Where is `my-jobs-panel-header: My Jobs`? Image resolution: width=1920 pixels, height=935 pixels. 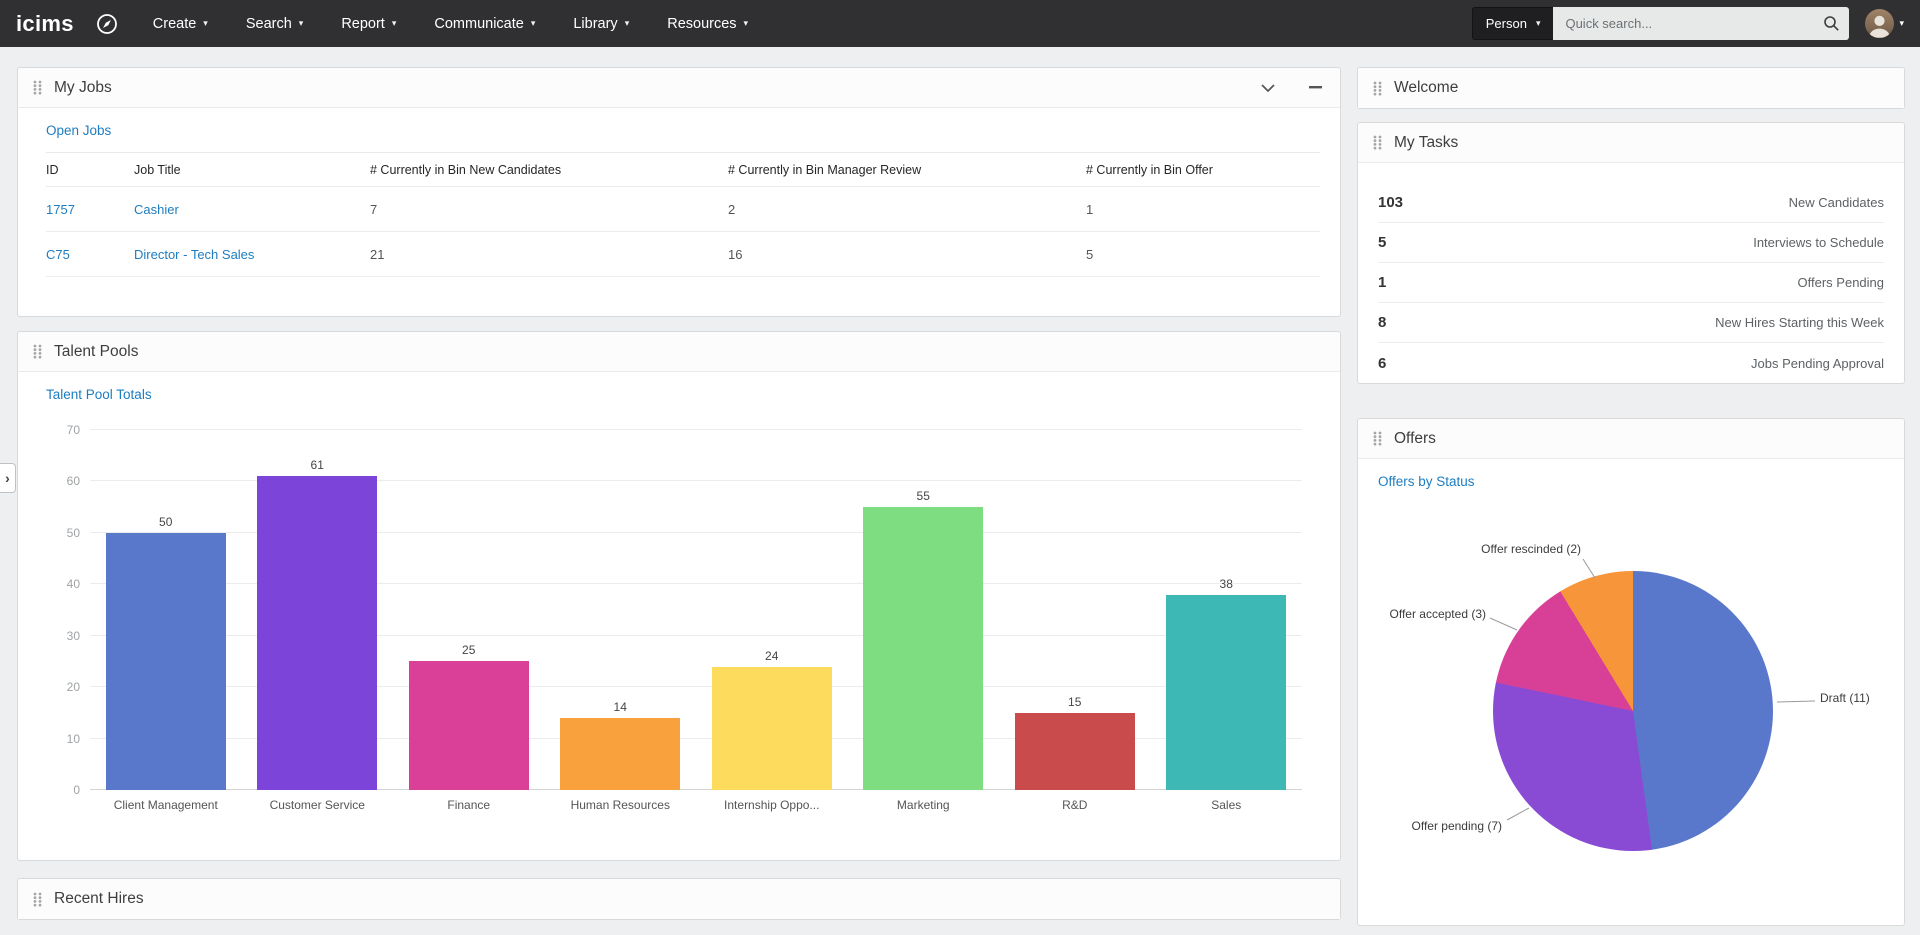 my-jobs-panel-header: My Jobs is located at coordinates (679, 88).